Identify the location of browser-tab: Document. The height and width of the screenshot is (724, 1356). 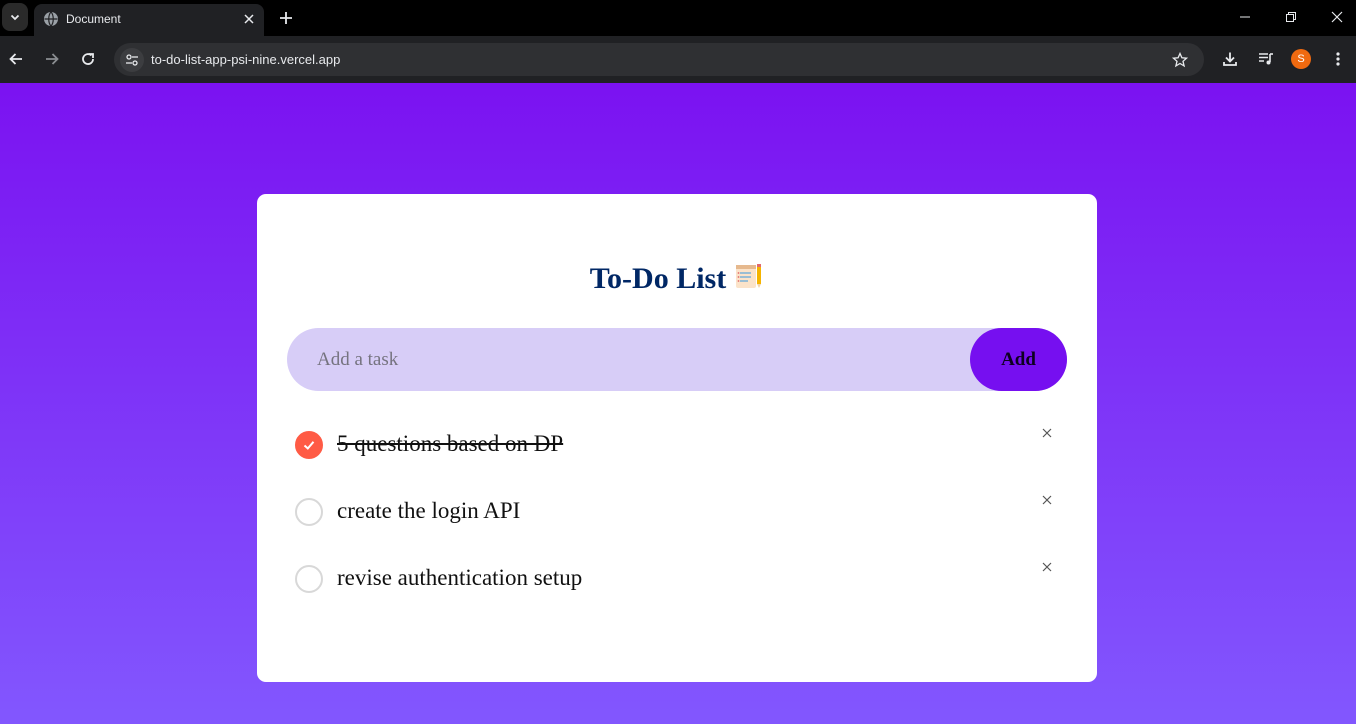
(149, 20).